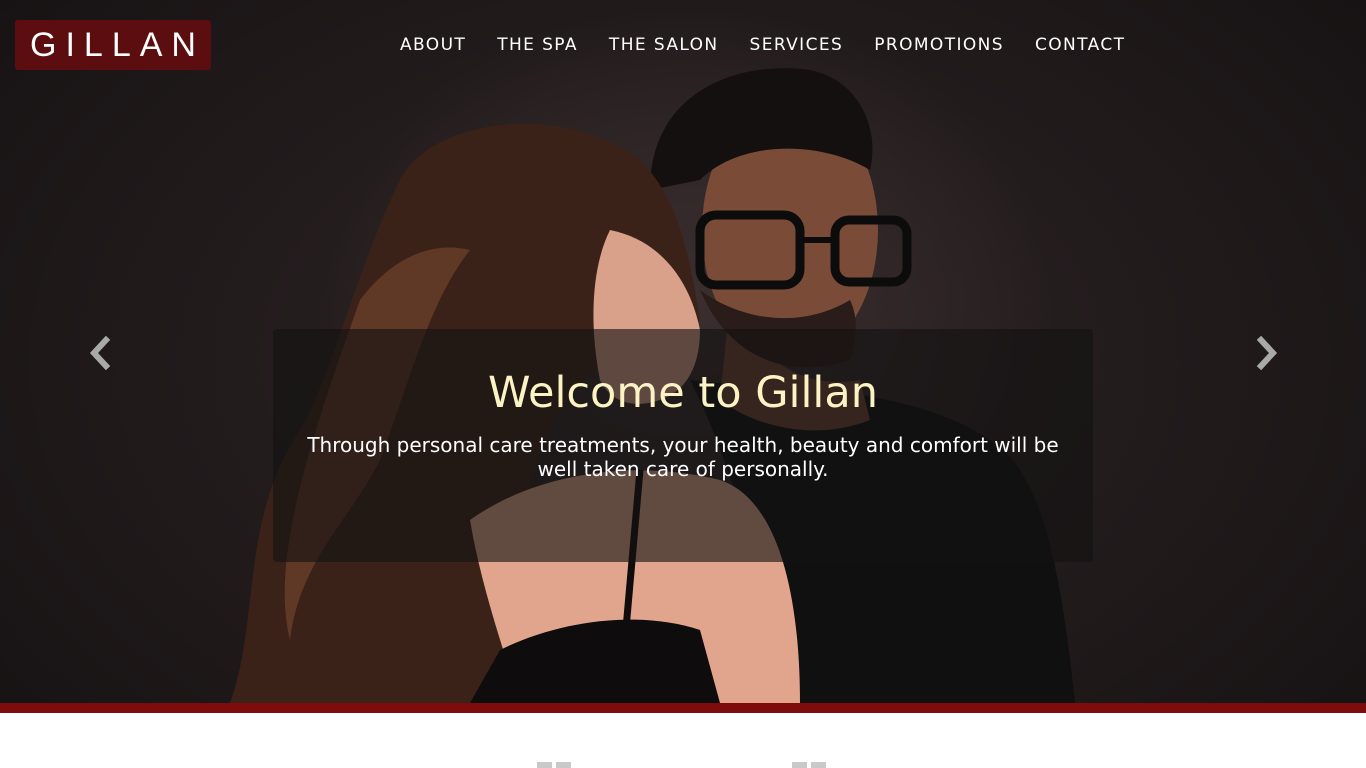  What do you see at coordinates (1080, 45) in the screenshot?
I see `nav-contact: CONTACT` at bounding box center [1080, 45].